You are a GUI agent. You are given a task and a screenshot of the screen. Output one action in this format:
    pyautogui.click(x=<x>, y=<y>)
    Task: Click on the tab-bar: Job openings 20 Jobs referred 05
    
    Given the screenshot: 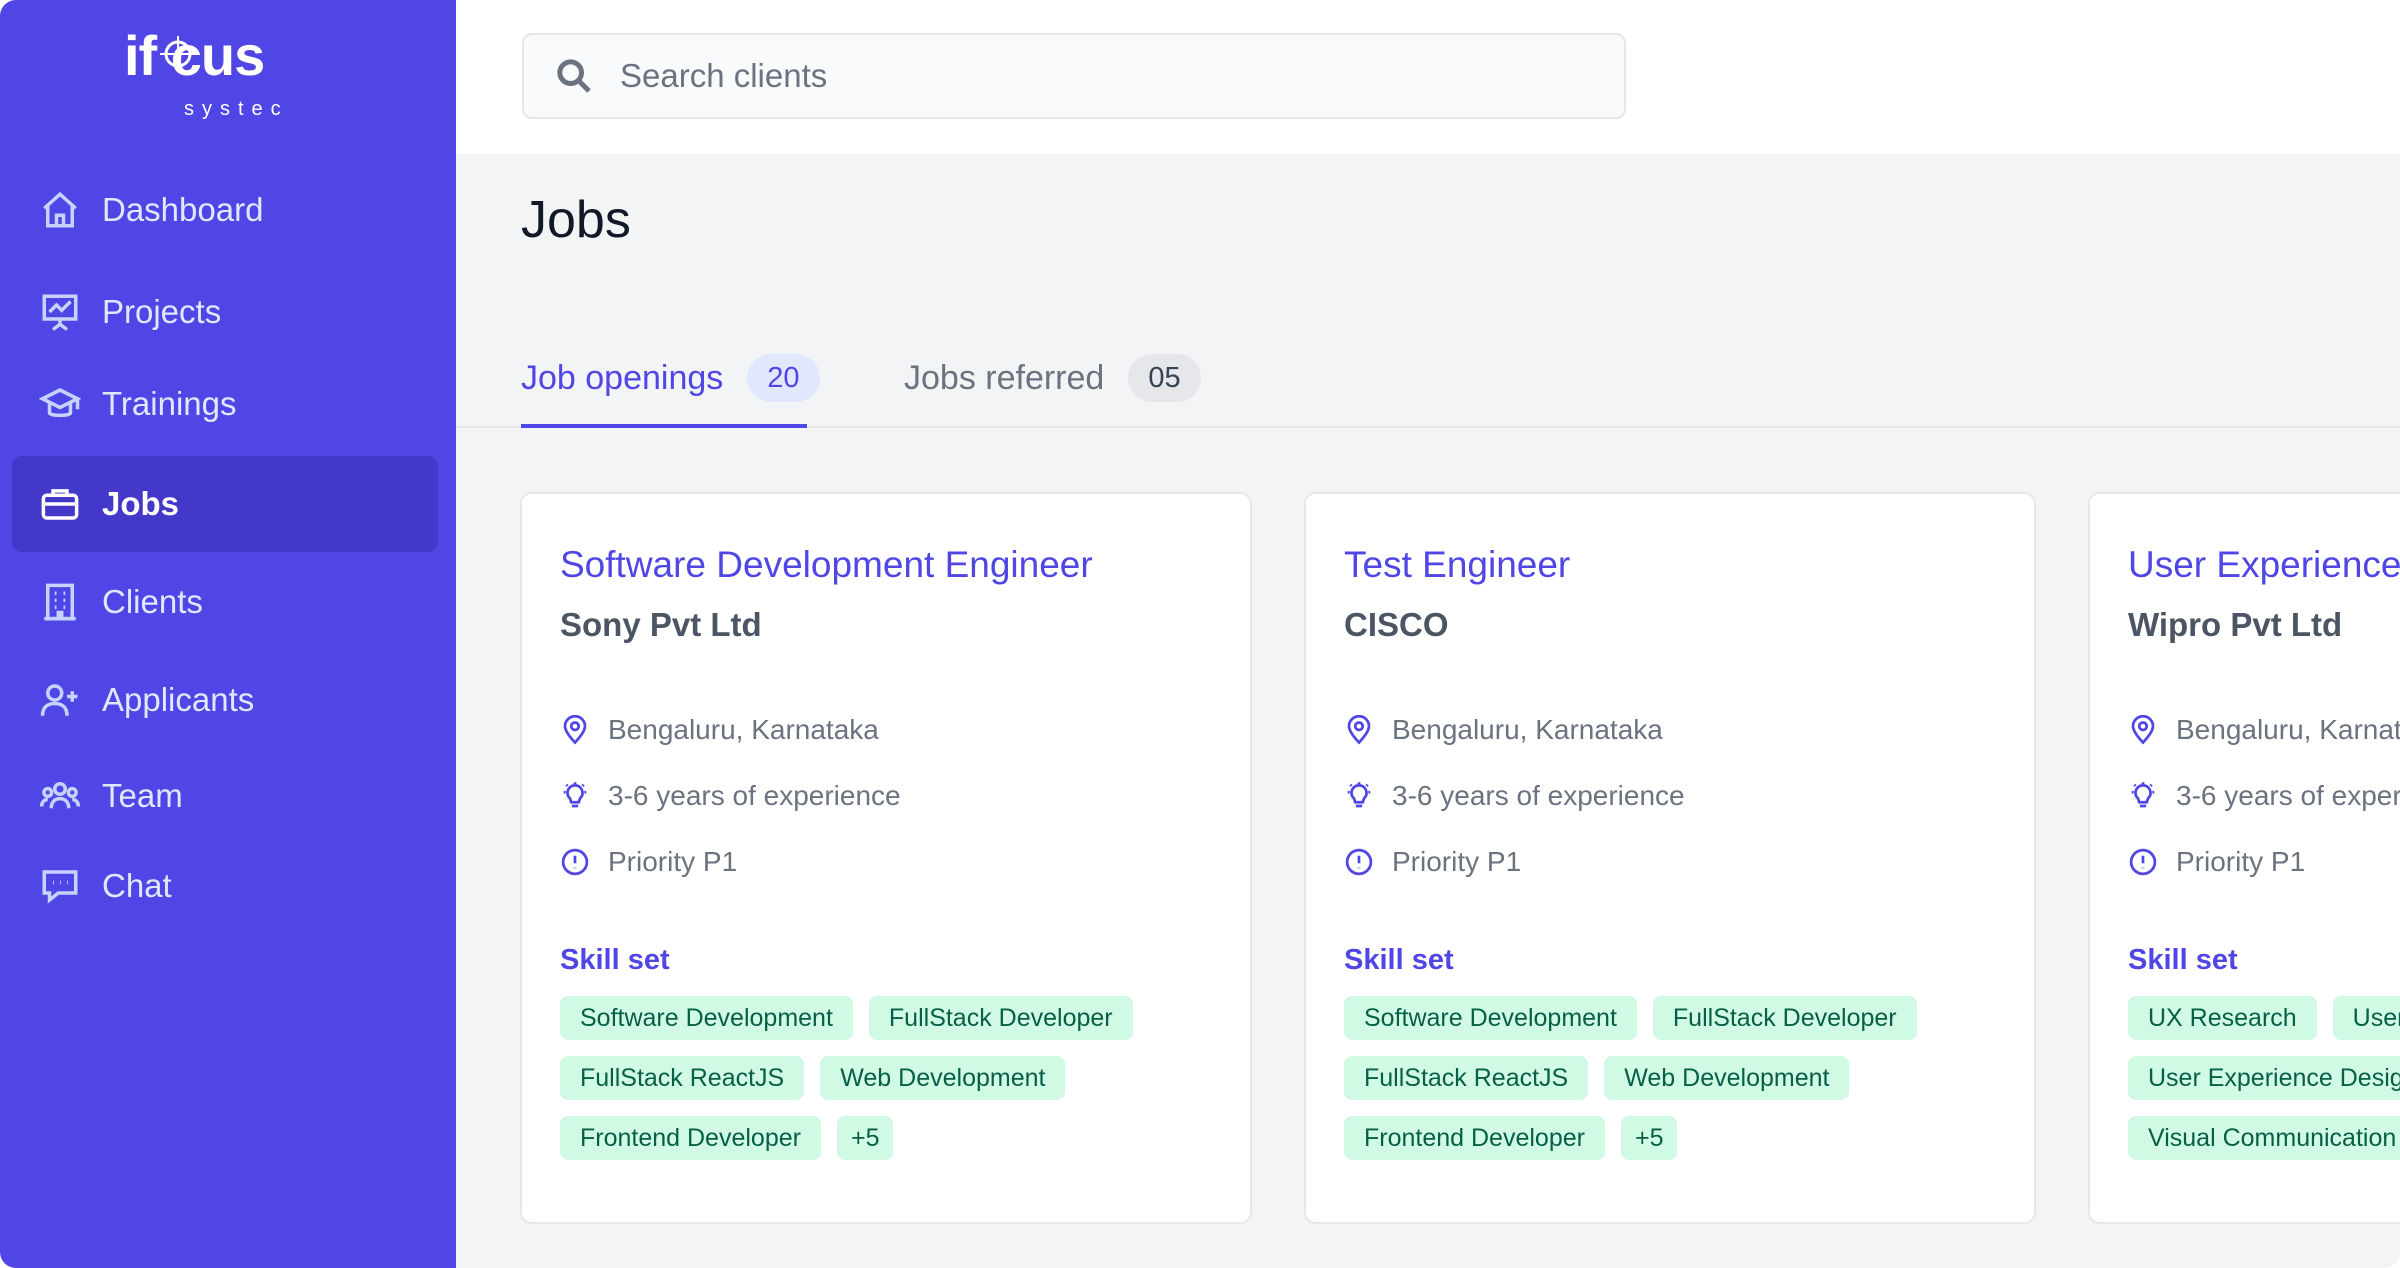 What is the action you would take?
    pyautogui.click(x=1428, y=379)
    